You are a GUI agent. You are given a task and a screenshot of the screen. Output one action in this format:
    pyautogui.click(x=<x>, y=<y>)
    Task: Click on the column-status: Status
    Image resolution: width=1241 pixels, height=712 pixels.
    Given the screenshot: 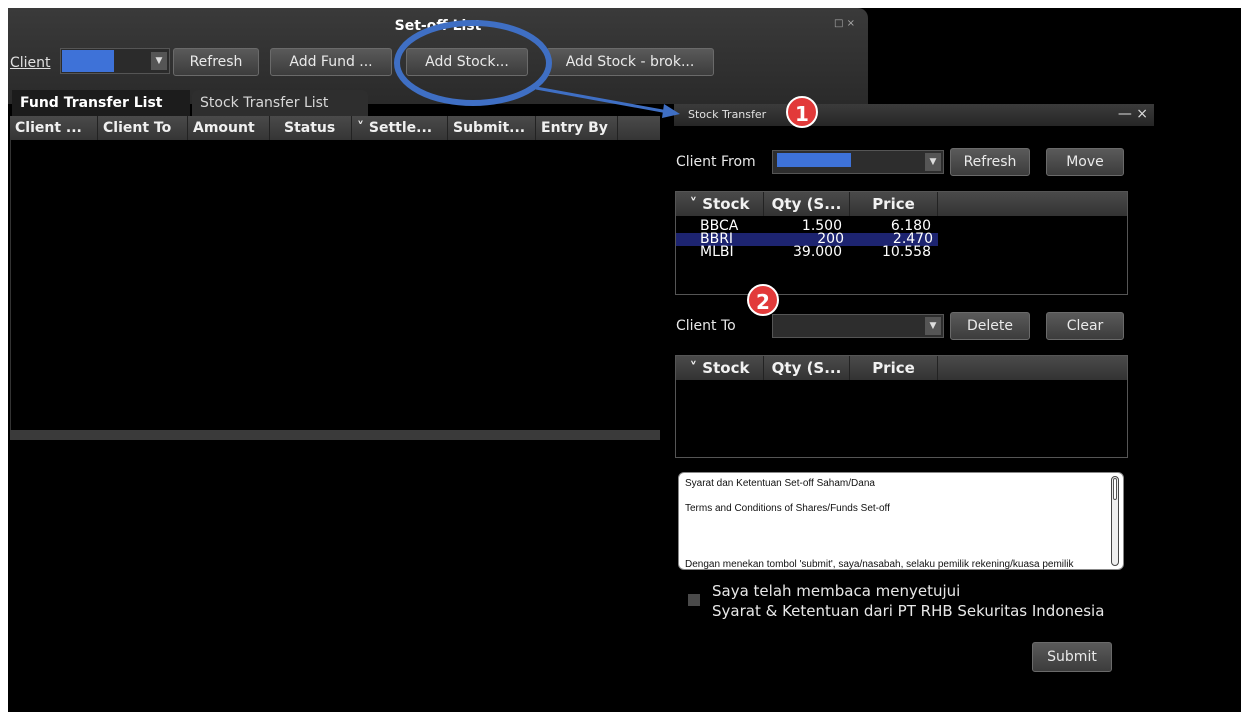 What is the action you would take?
    pyautogui.click(x=311, y=128)
    